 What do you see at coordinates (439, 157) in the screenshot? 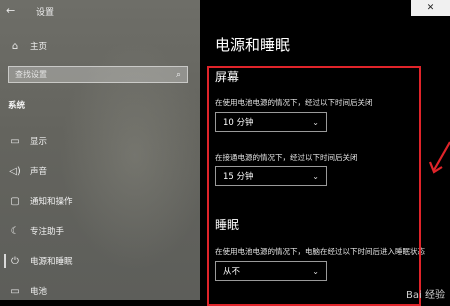
I see `annotation-arrow-icon` at bounding box center [439, 157].